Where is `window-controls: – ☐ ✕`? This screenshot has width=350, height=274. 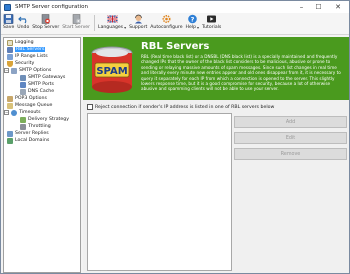 window-controls: – ☐ ✕ is located at coordinates (321, 7).